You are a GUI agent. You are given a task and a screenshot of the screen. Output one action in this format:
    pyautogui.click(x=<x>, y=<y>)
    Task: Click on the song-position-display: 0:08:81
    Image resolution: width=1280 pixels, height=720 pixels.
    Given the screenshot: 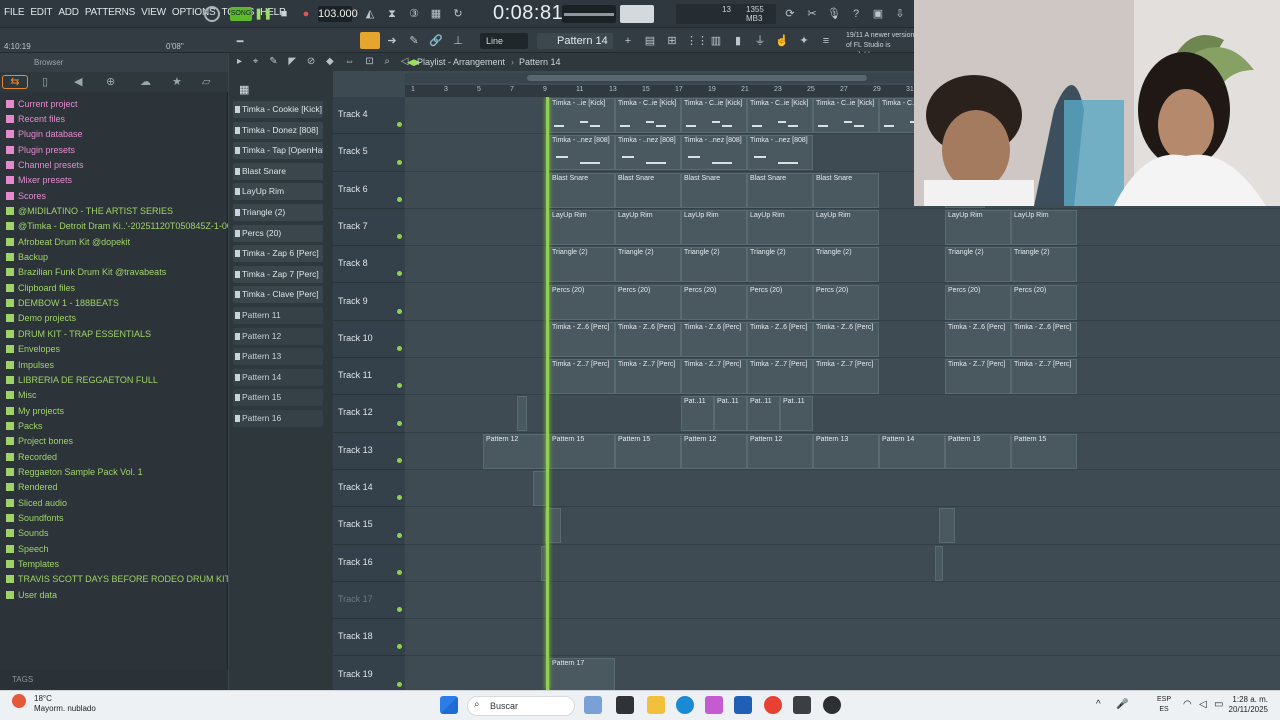 What is the action you would take?
    pyautogui.click(x=528, y=13)
    